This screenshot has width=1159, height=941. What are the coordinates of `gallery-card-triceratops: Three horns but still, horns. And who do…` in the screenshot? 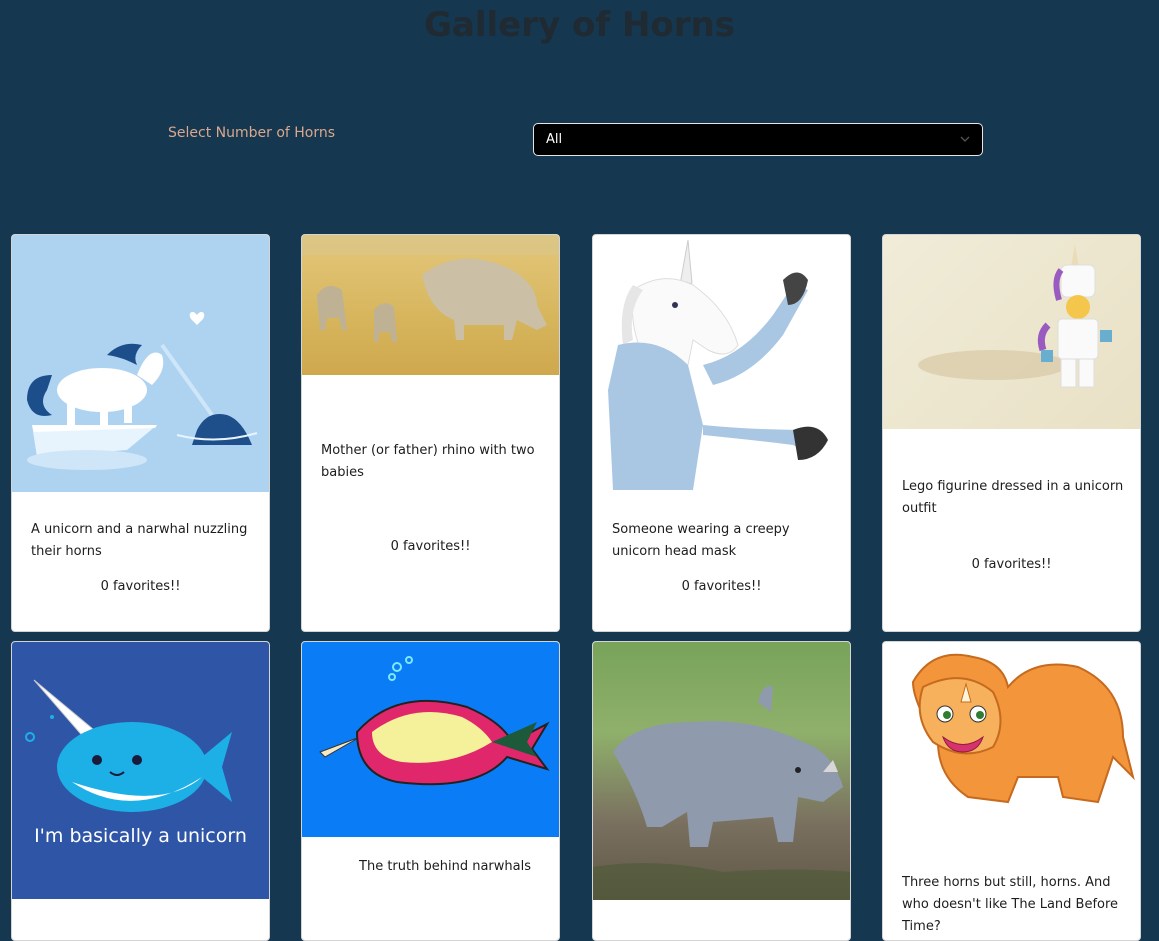 It's located at (1011, 791).